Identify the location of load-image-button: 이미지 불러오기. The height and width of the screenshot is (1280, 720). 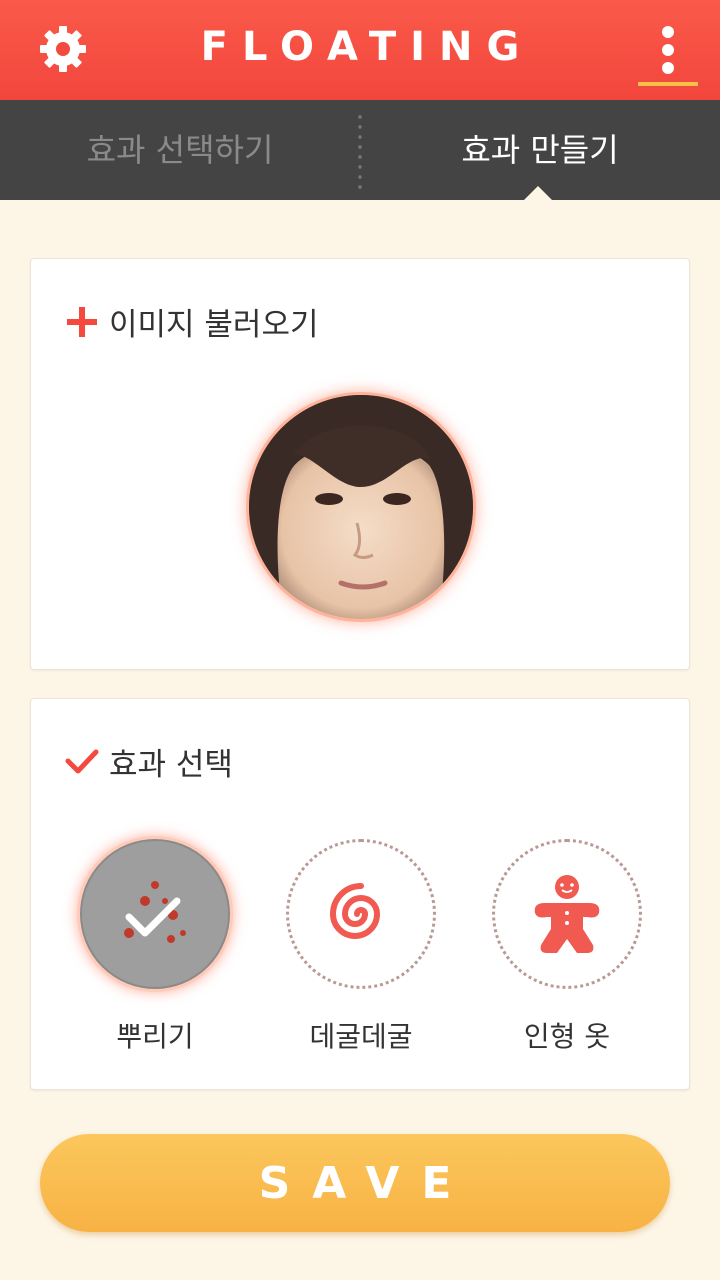
(192, 321).